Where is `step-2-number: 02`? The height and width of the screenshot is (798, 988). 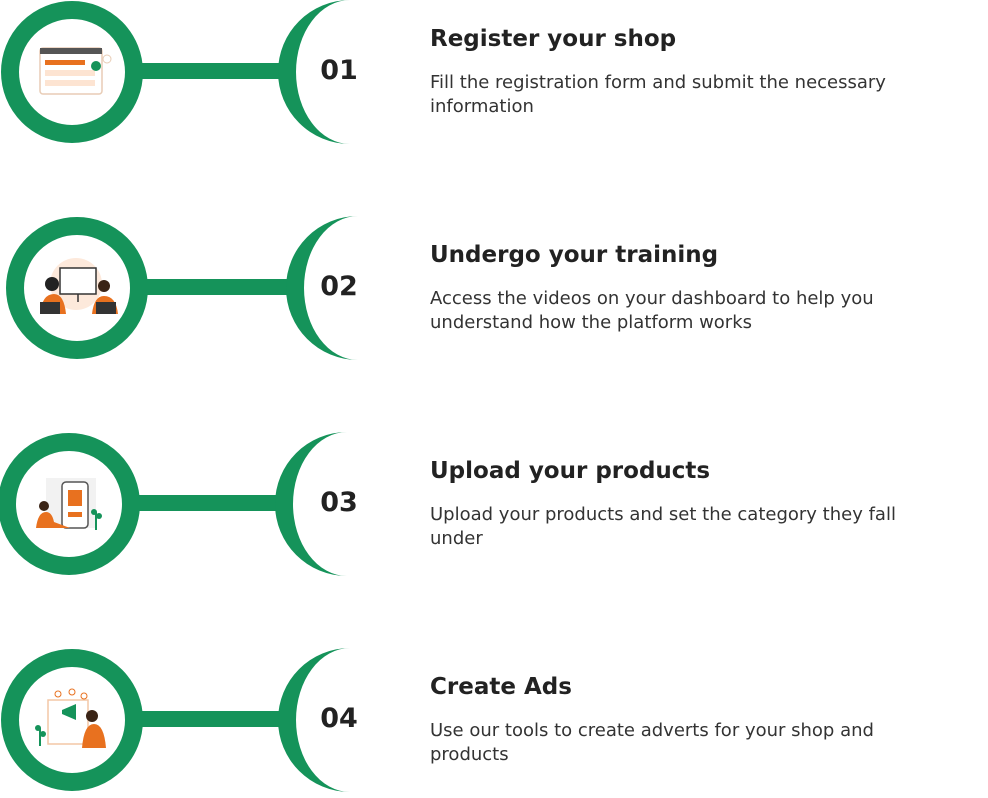 step-2-number: 02 is located at coordinates (339, 286).